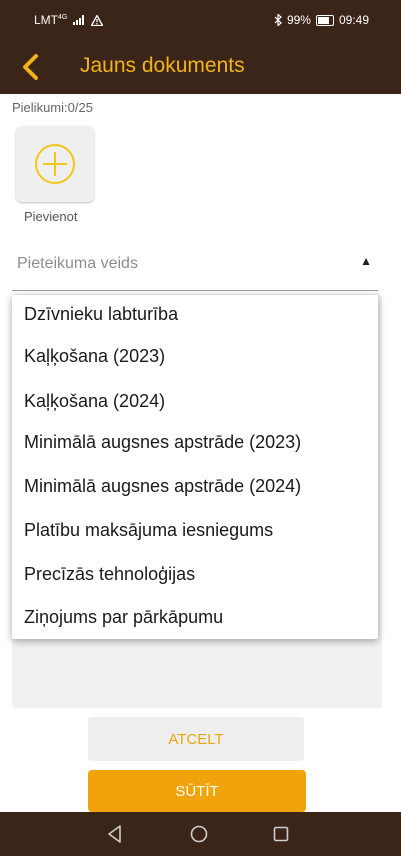 This screenshot has height=856, width=401. What do you see at coordinates (278, 20) in the screenshot?
I see `bluetooth-icon` at bounding box center [278, 20].